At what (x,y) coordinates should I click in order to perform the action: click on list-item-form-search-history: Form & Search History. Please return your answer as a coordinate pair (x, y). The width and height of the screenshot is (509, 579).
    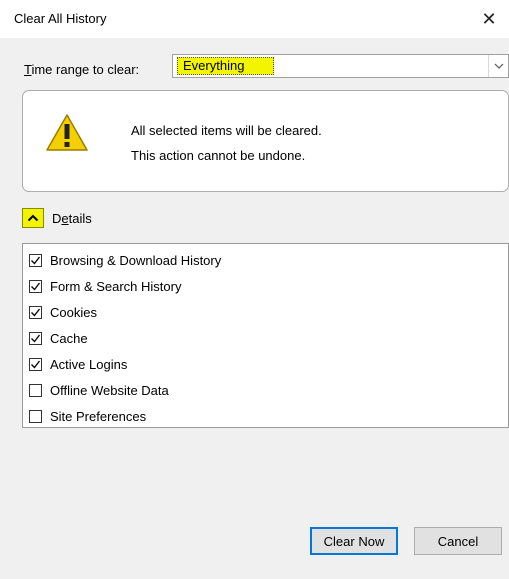
    Looking at the image, I should click on (105, 286).